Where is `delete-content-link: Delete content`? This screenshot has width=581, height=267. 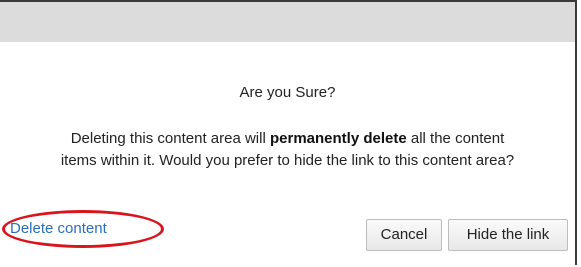 delete-content-link: Delete content is located at coordinates (58, 228).